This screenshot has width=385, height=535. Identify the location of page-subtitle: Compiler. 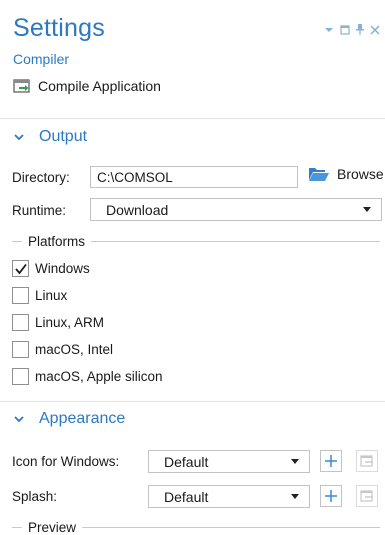
(41, 59).